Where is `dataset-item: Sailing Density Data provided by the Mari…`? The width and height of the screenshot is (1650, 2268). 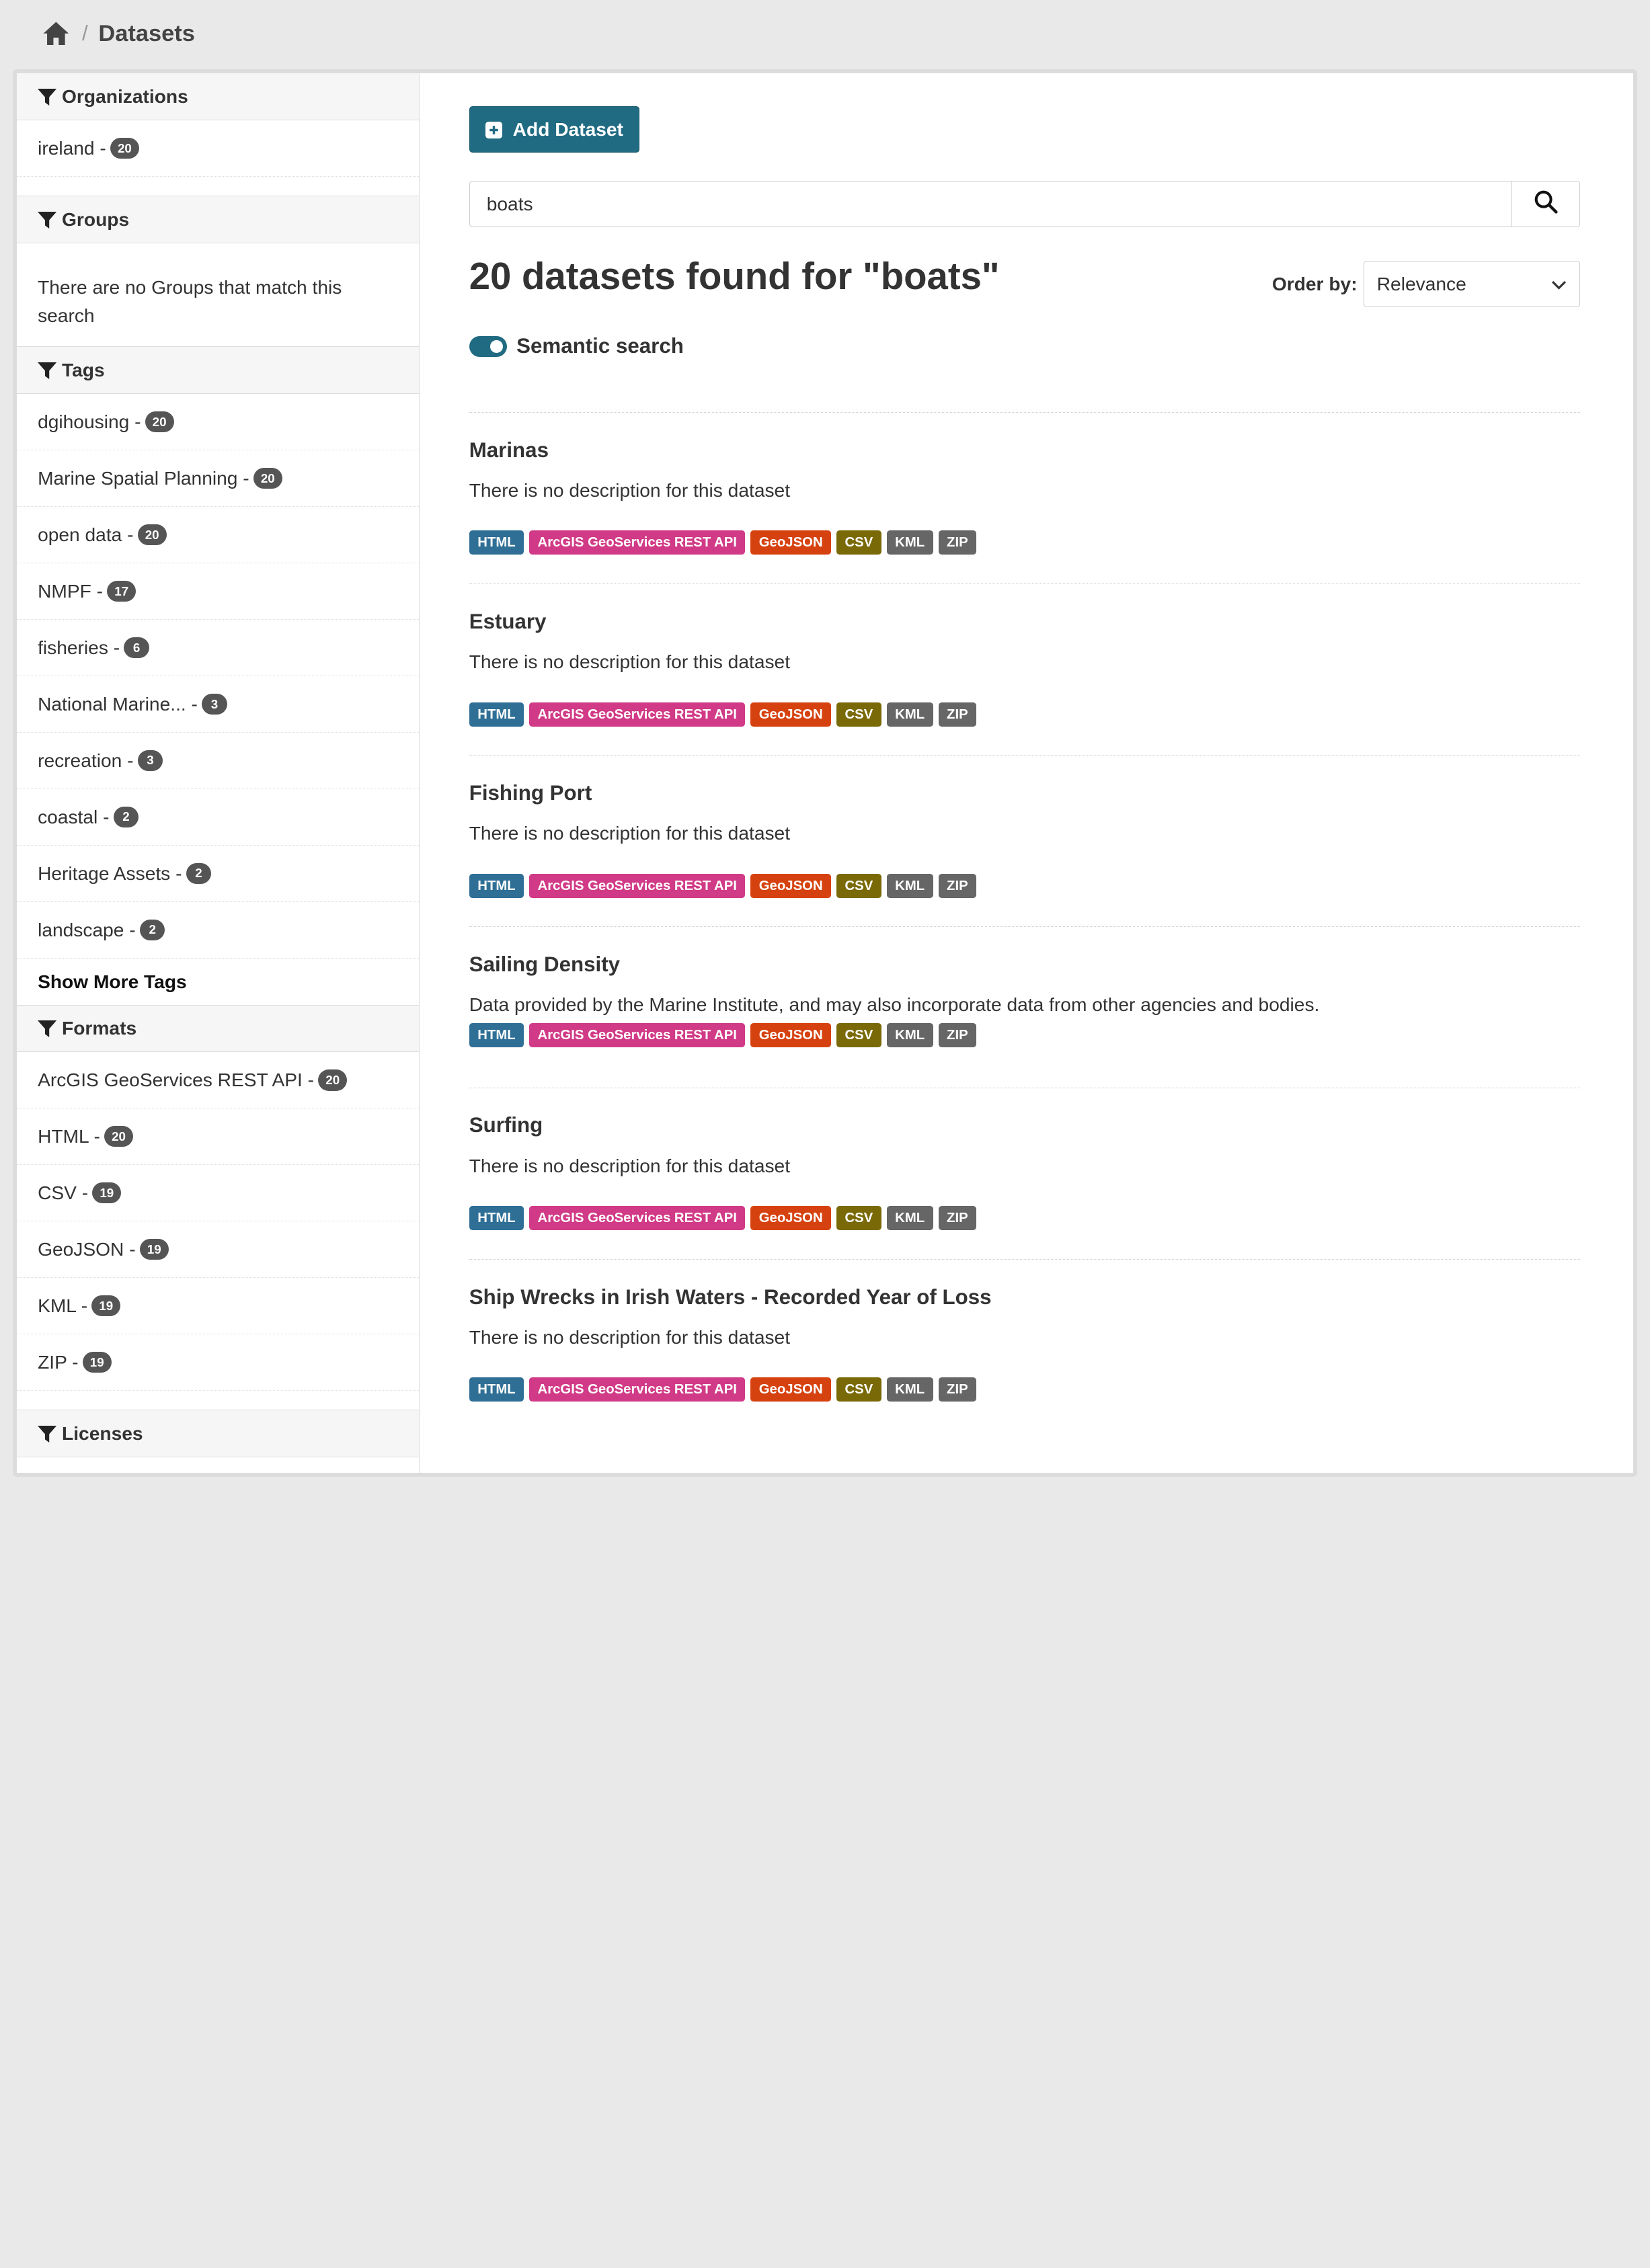
dataset-item: Sailing Density Data provided by the Mari… is located at coordinates (1025, 1006).